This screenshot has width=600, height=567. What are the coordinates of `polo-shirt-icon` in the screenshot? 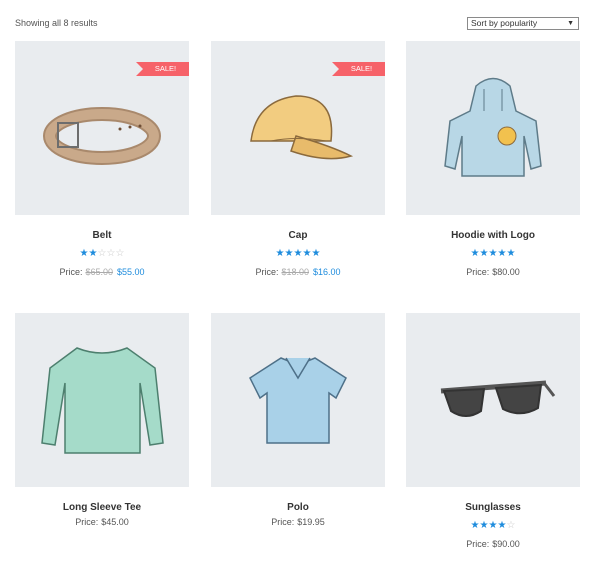 It's located at (298, 400).